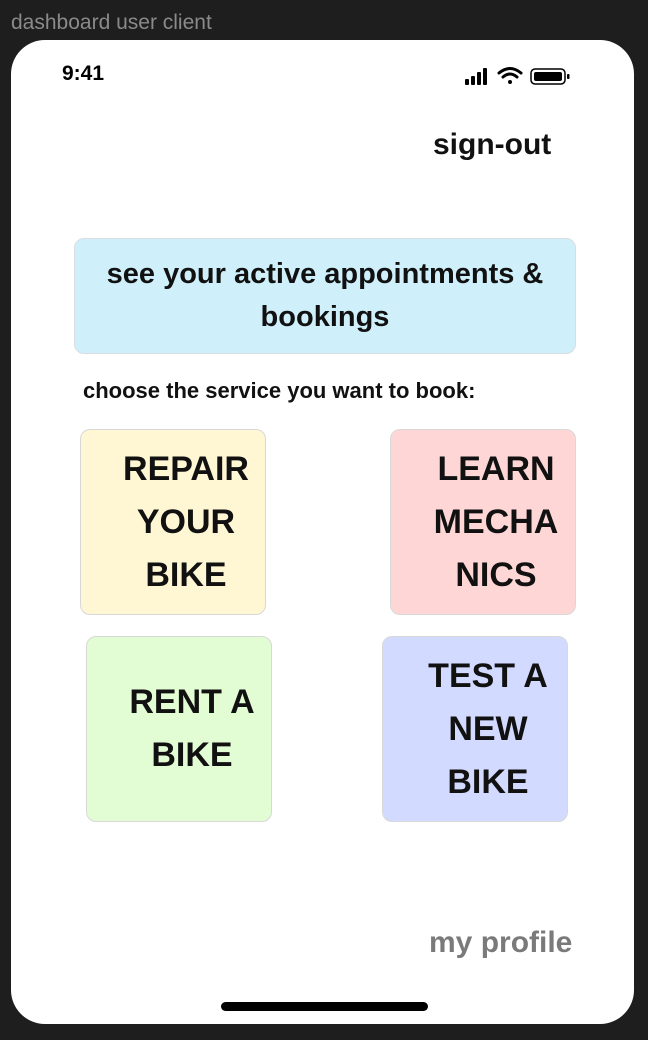  I want to click on test-new-bike-tile: TEST A NEW BIKE, so click(475, 729).